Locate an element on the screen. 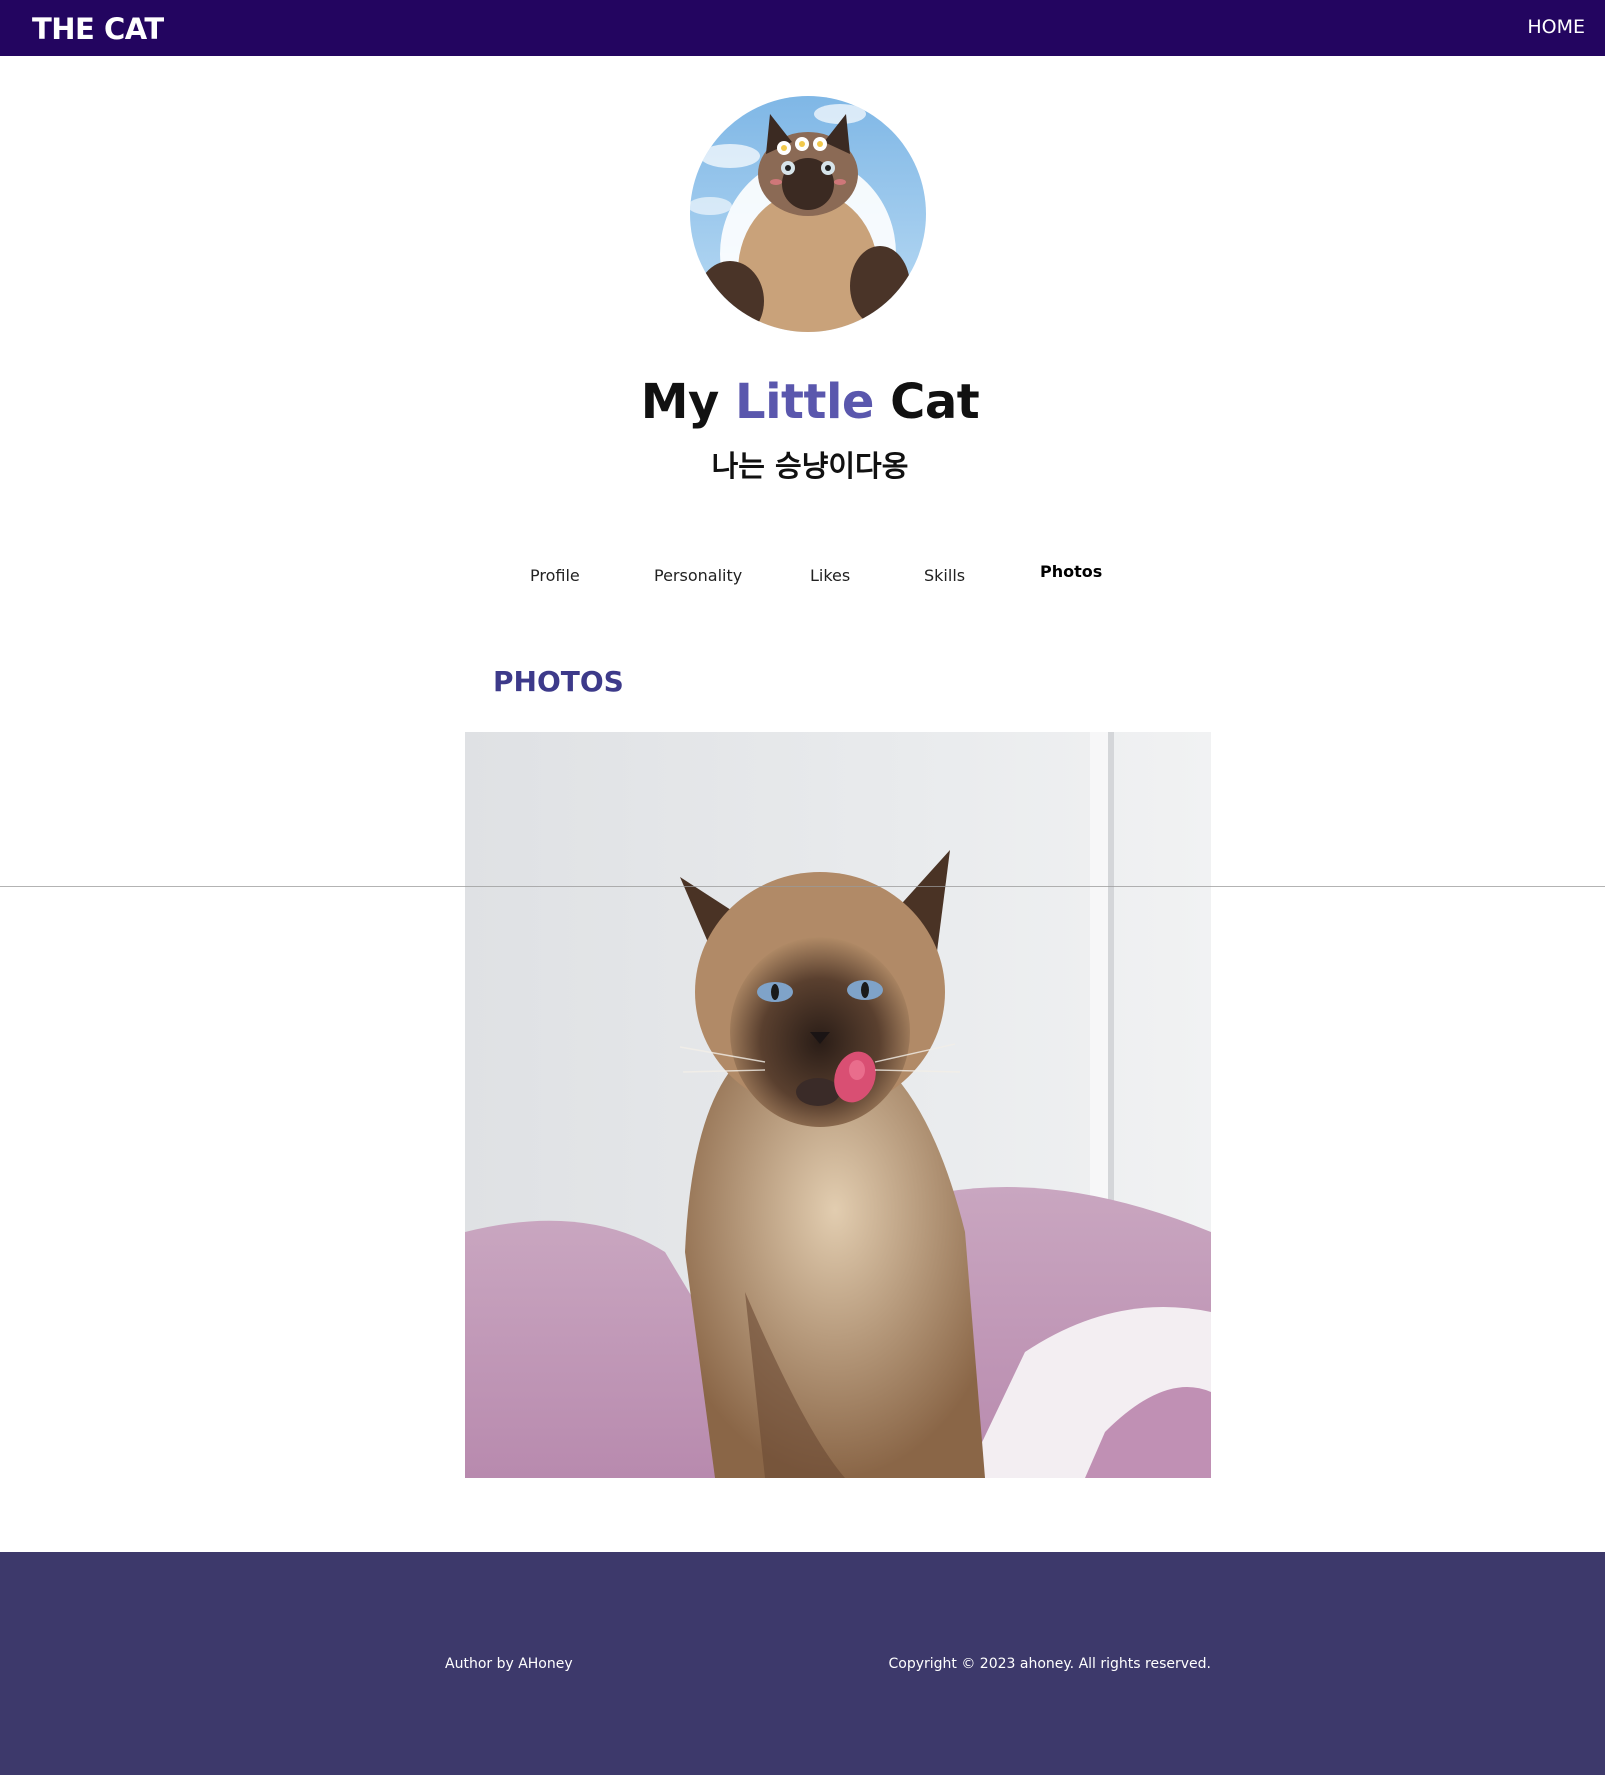  section-title: PHOTOS is located at coordinates (558, 681).